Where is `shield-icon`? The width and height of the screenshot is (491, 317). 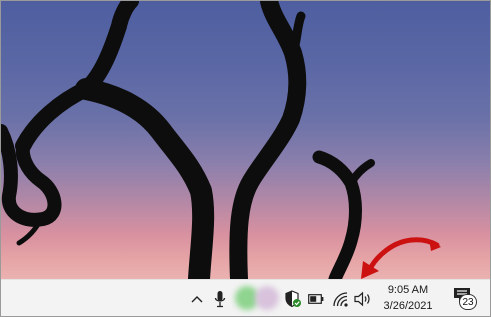 shield-icon is located at coordinates (293, 298).